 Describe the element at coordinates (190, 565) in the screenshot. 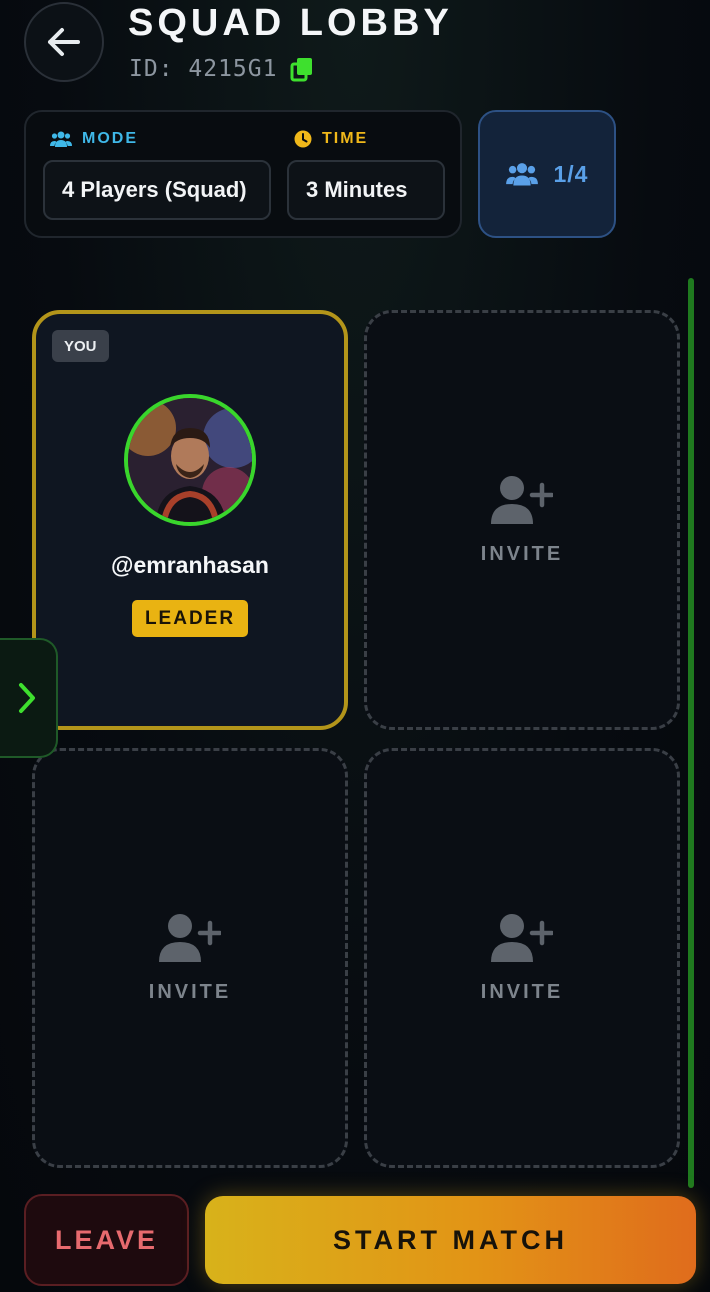

I see `username: @emranhasan` at that location.